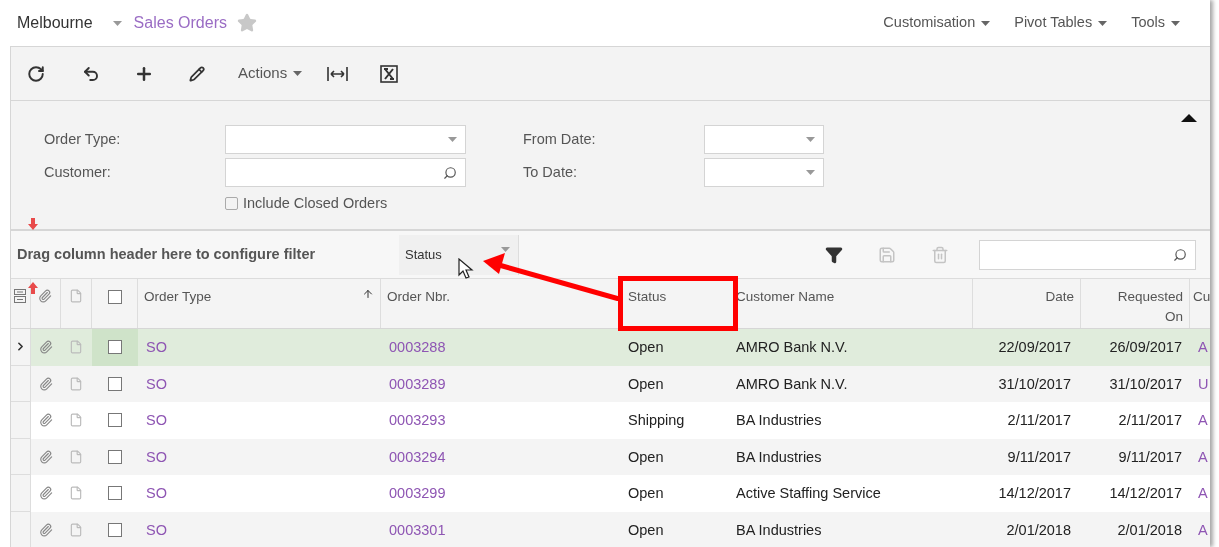 The image size is (1219, 547). I want to click on table-link: 0003301, so click(417, 529).